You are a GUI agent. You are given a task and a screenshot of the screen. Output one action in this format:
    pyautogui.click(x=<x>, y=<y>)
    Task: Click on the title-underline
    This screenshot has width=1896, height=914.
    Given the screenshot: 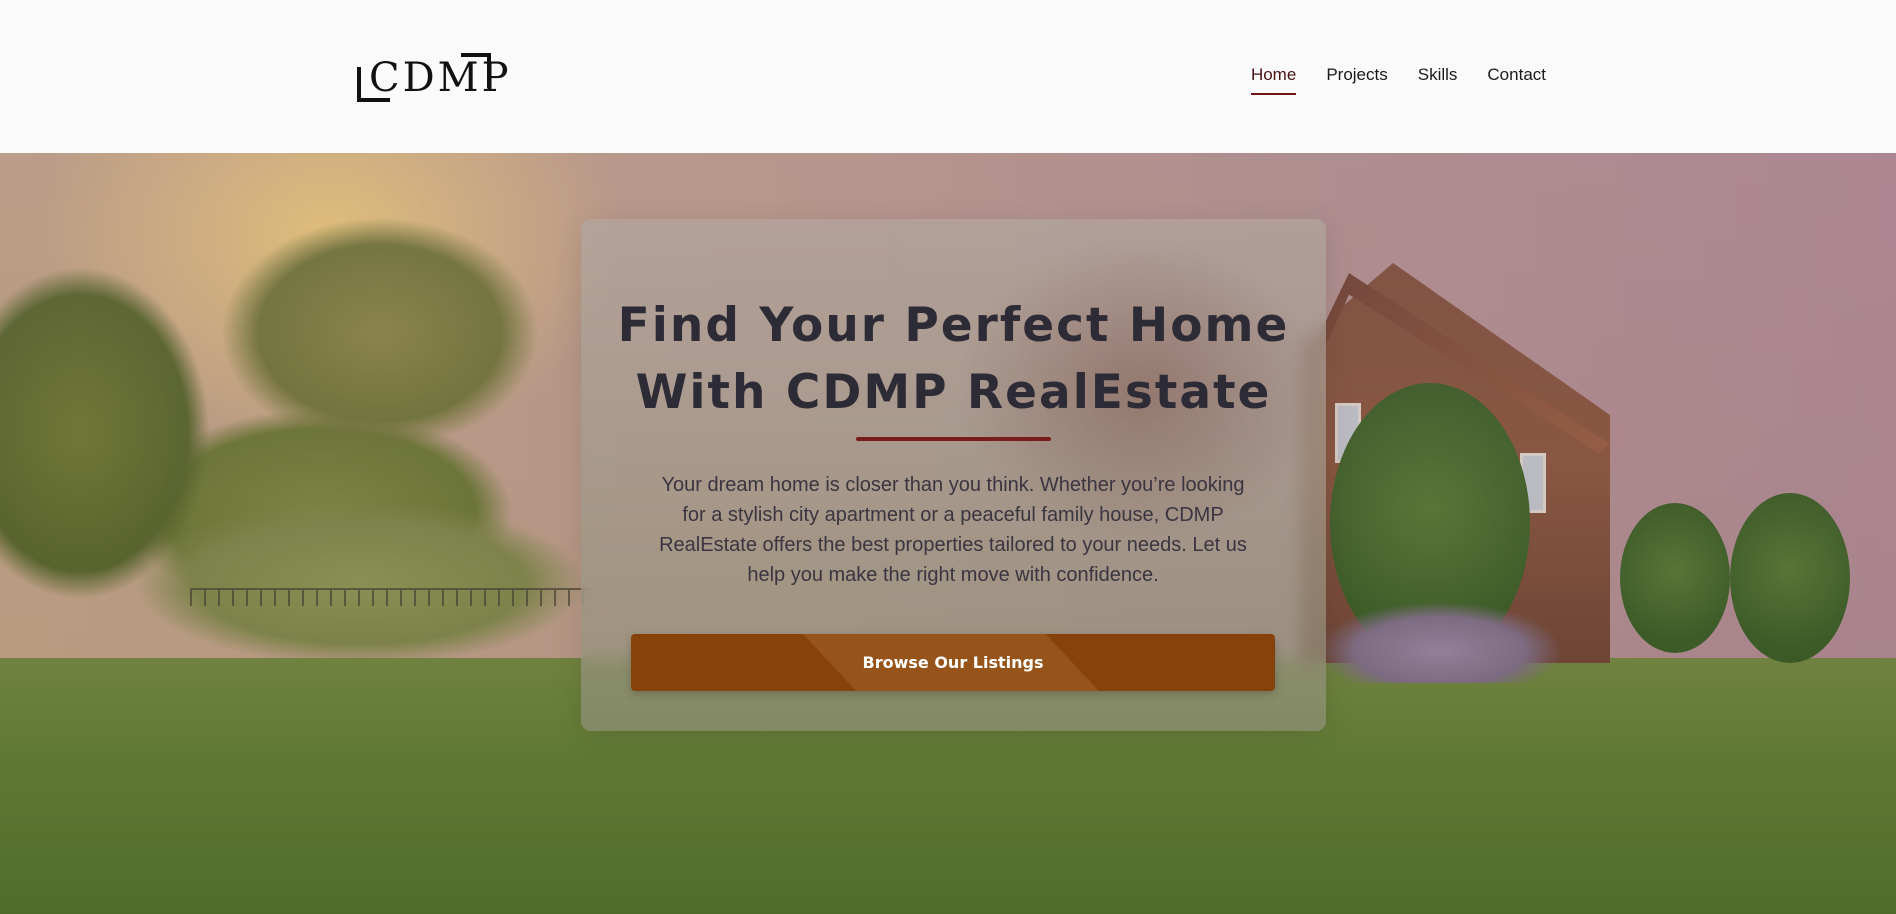 What is the action you would take?
    pyautogui.click(x=953, y=439)
    